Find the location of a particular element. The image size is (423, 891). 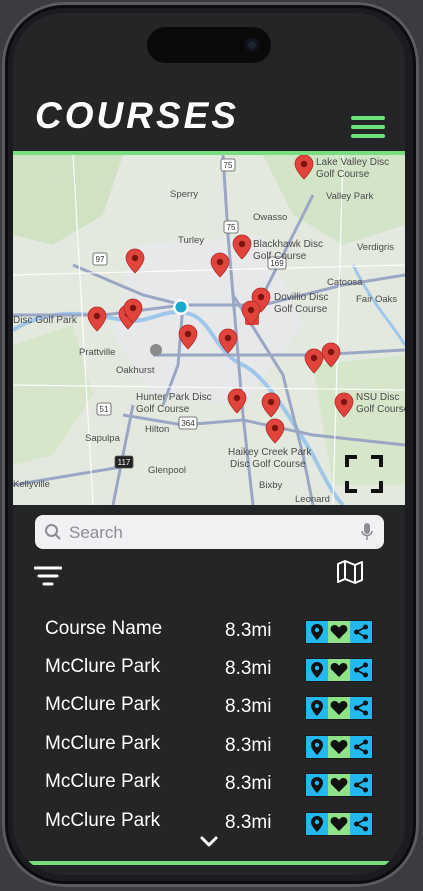

mic-icon is located at coordinates (367, 532).